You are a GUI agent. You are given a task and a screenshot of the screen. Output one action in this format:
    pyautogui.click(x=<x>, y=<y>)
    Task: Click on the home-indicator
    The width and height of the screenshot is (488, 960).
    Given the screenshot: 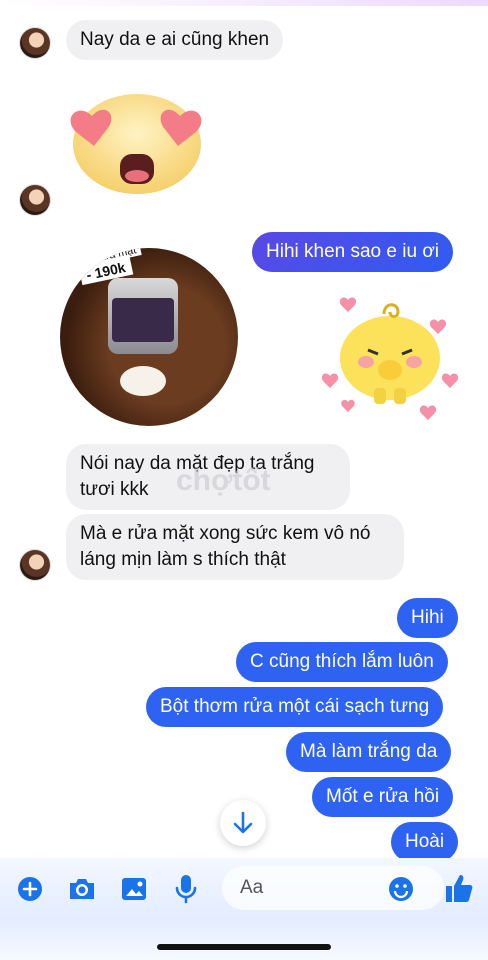 What is the action you would take?
    pyautogui.click(x=244, y=947)
    